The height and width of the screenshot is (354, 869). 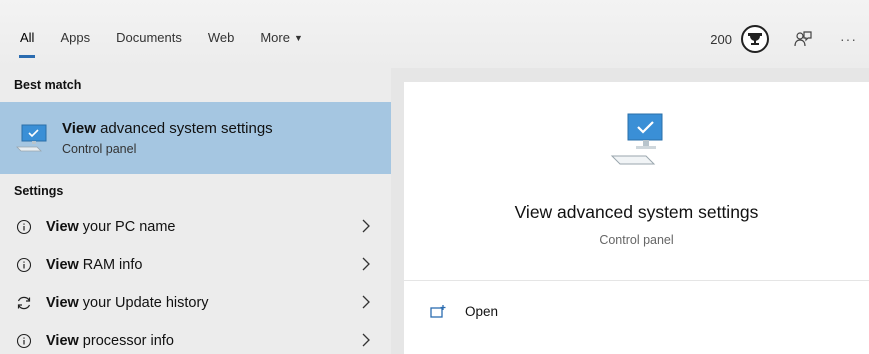 What do you see at coordinates (39, 191) in the screenshot?
I see `settings-header: Settings` at bounding box center [39, 191].